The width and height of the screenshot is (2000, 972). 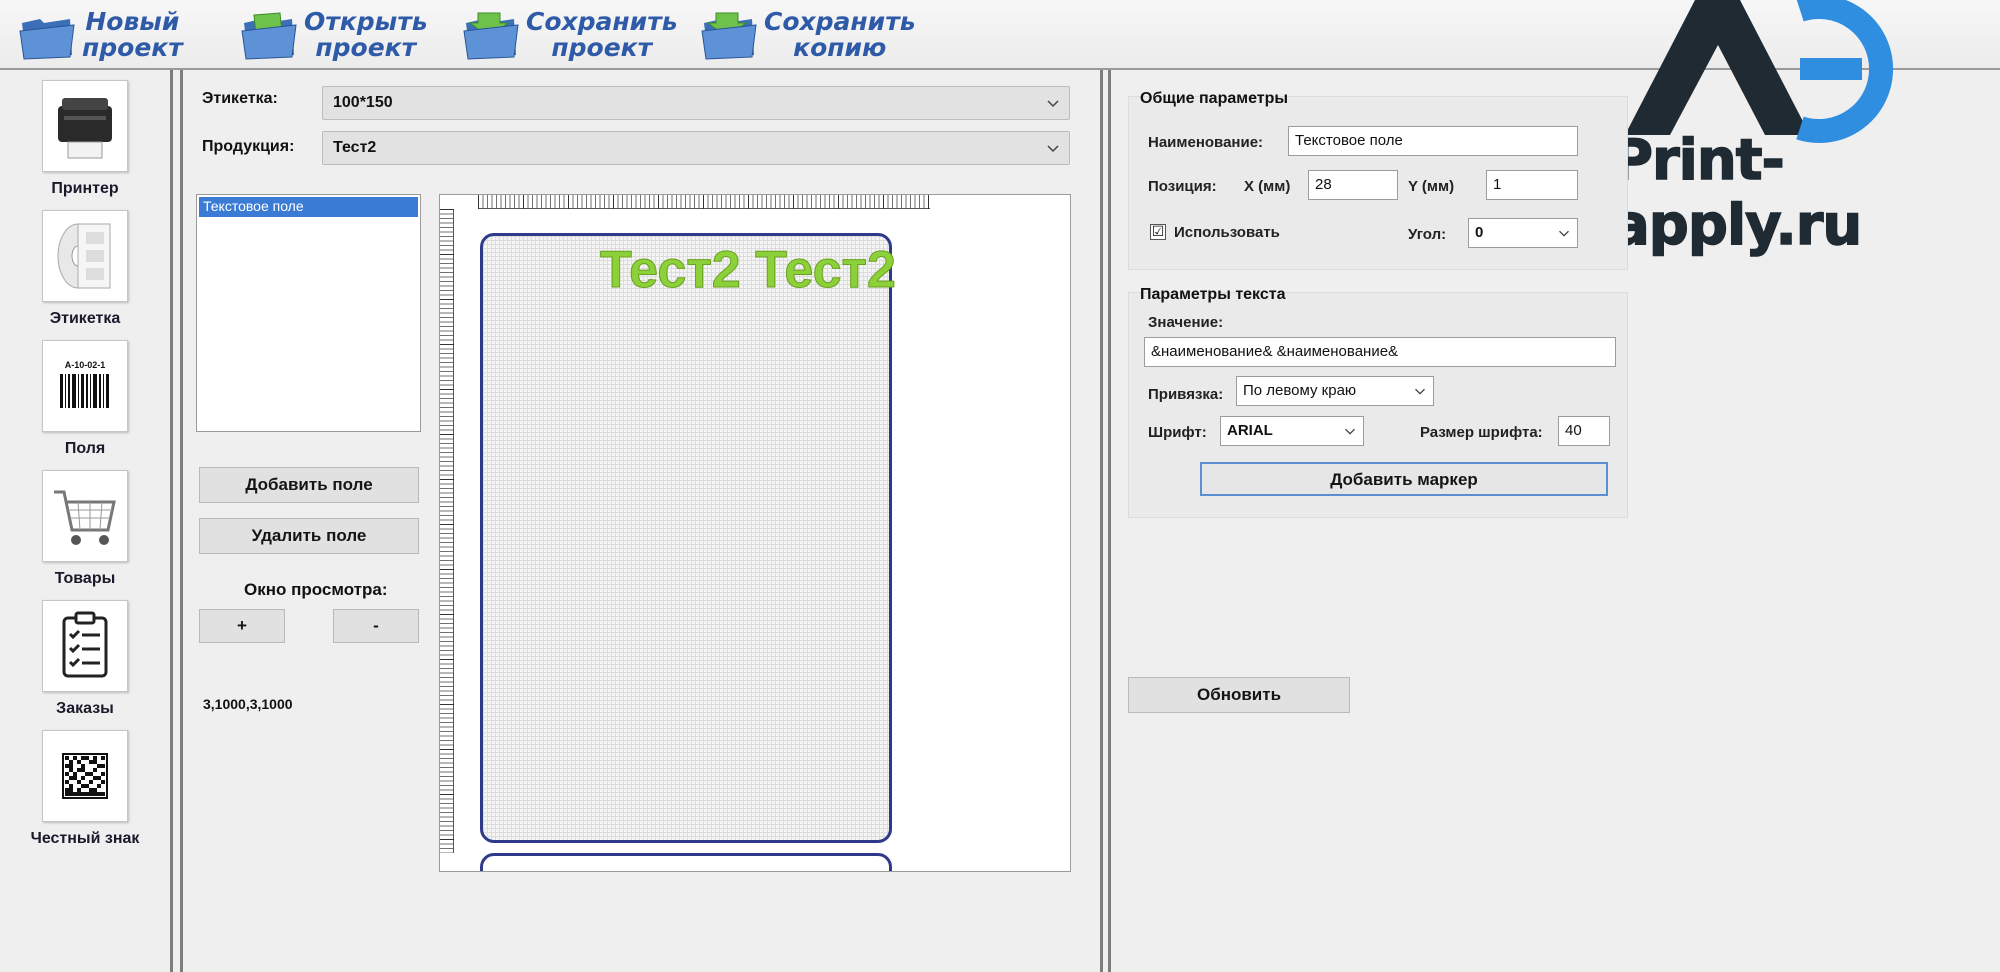 I want to click on align-caption: Привязка:, so click(x=1186, y=394).